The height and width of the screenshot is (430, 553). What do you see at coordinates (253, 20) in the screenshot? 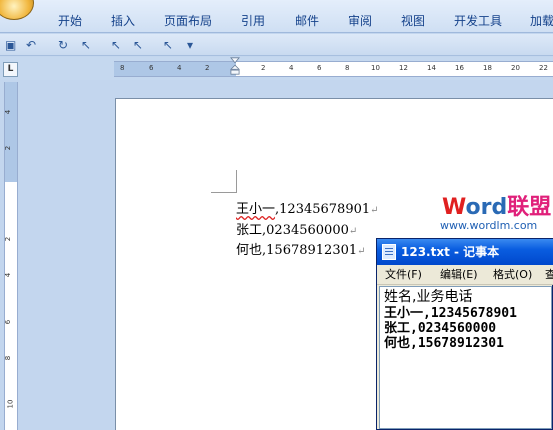
I see `tab-references: 引用` at bounding box center [253, 20].